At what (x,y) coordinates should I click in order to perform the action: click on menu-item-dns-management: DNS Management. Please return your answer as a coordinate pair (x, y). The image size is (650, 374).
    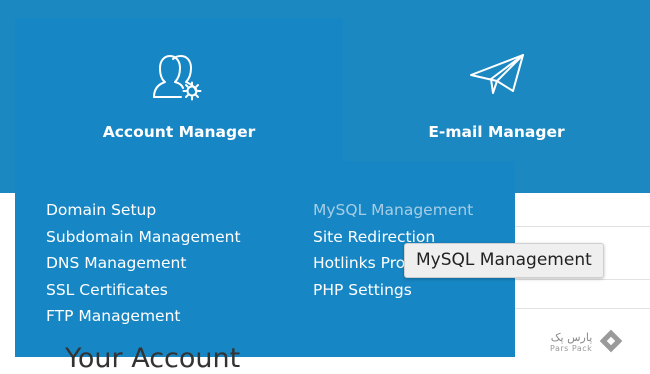
    Looking at the image, I should click on (143, 263).